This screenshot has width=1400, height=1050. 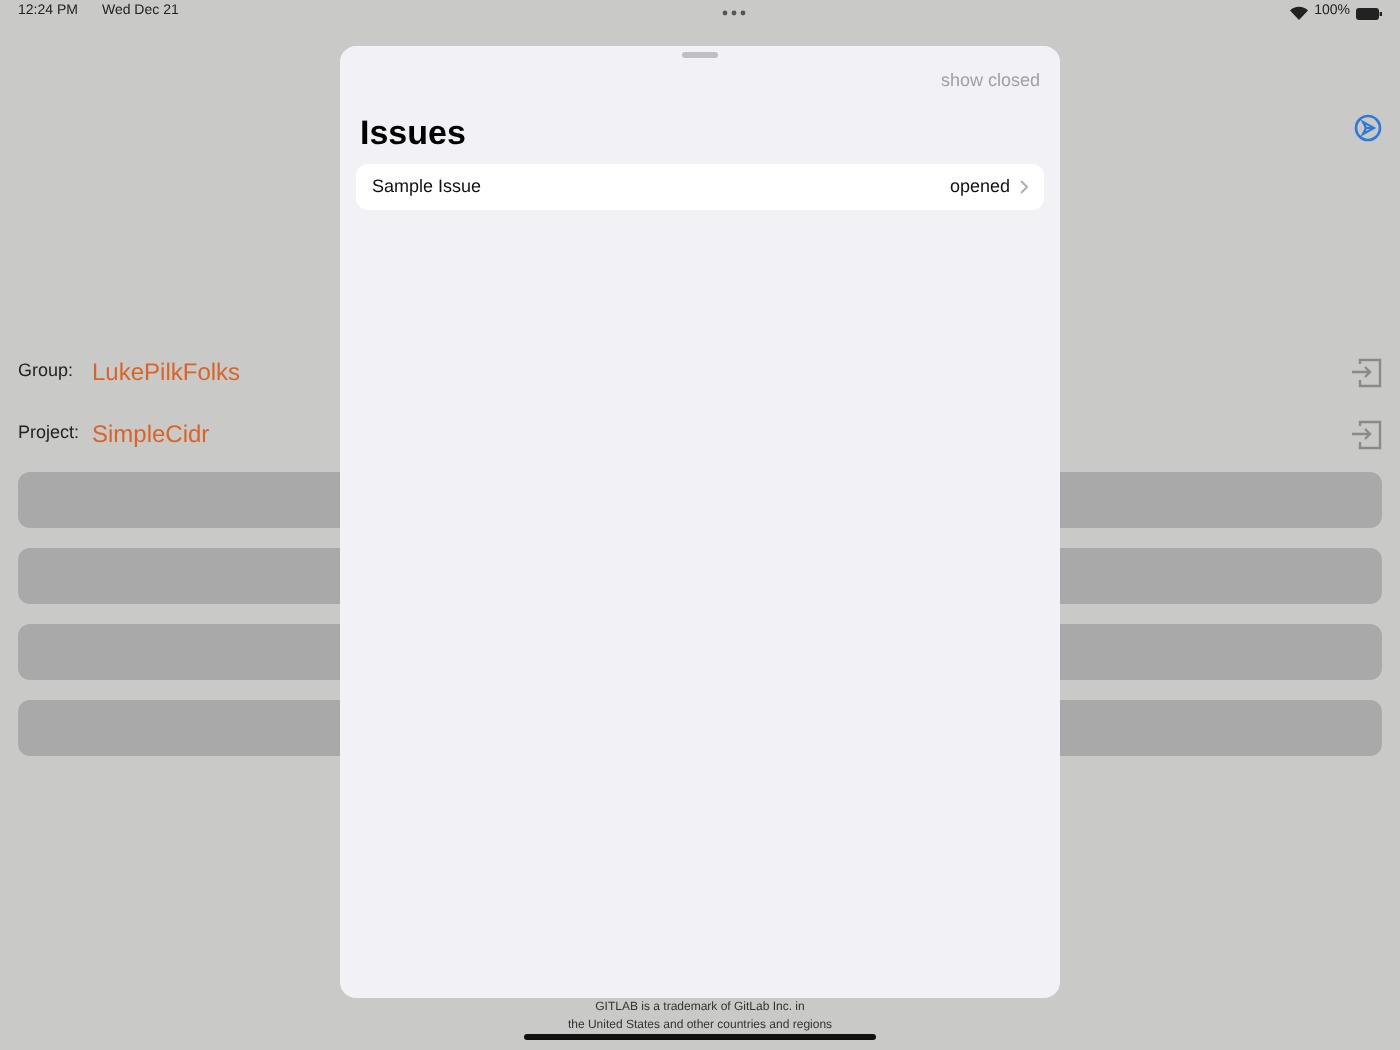 What do you see at coordinates (1024, 187) in the screenshot?
I see `chevron-icon` at bounding box center [1024, 187].